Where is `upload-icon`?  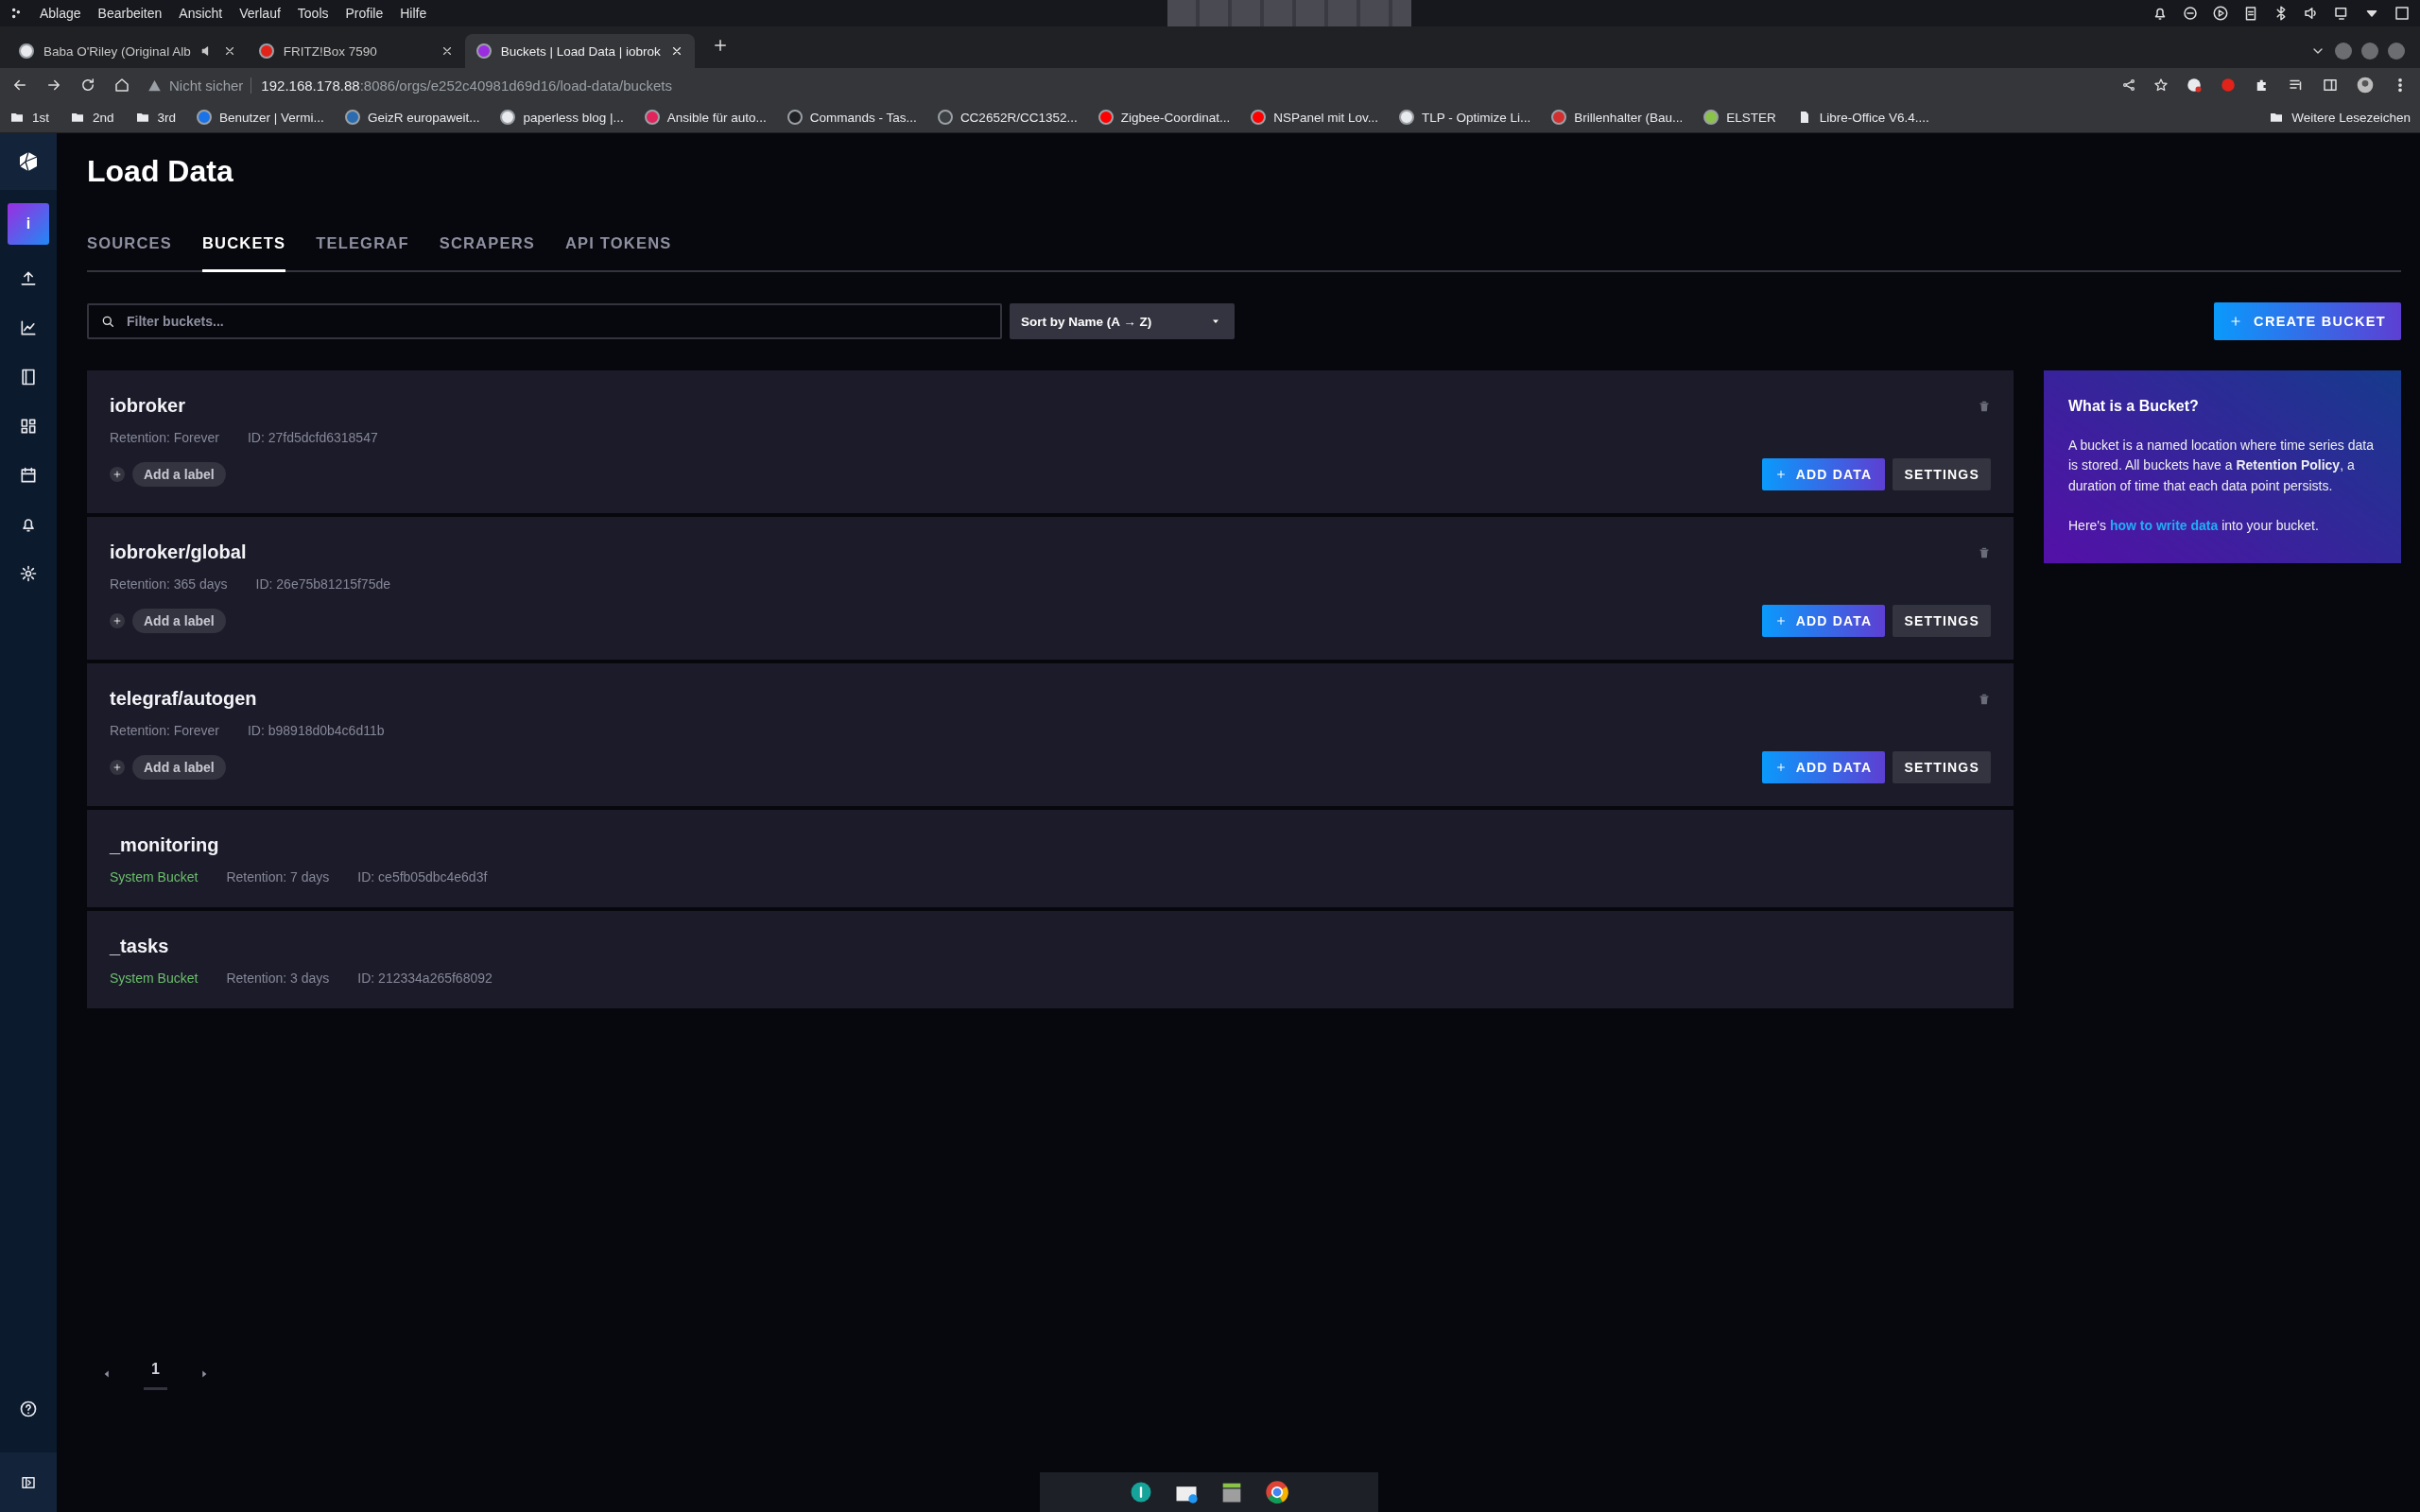
upload-icon is located at coordinates (28, 278).